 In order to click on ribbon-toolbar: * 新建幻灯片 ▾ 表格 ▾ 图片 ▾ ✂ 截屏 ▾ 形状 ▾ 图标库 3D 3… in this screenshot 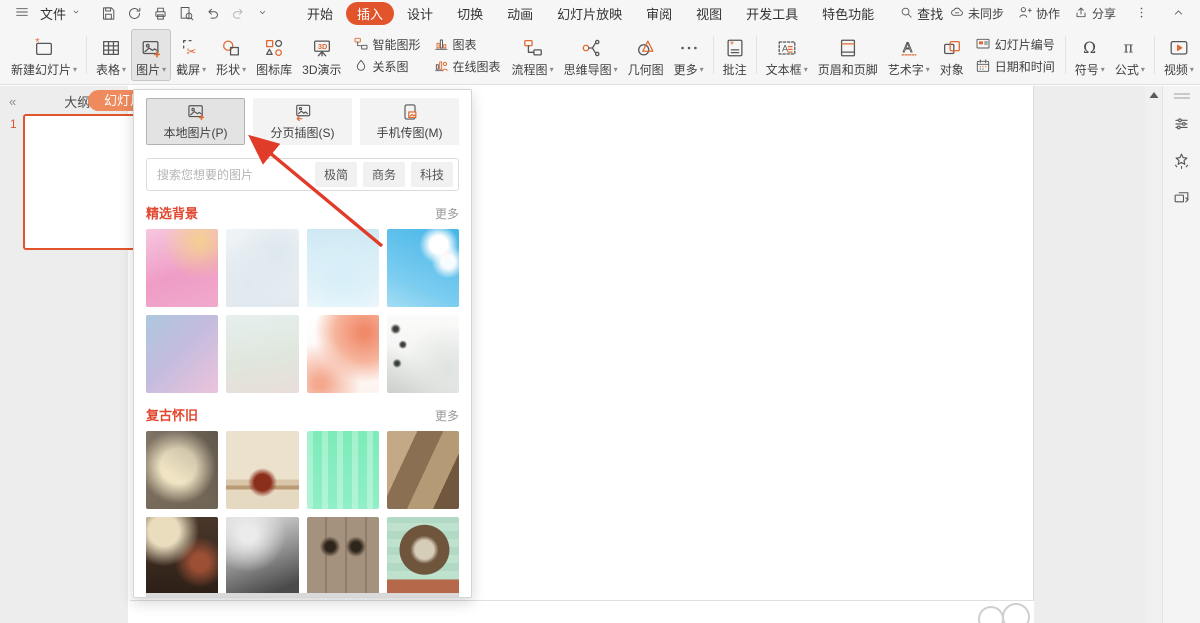, I will do `click(600, 56)`.